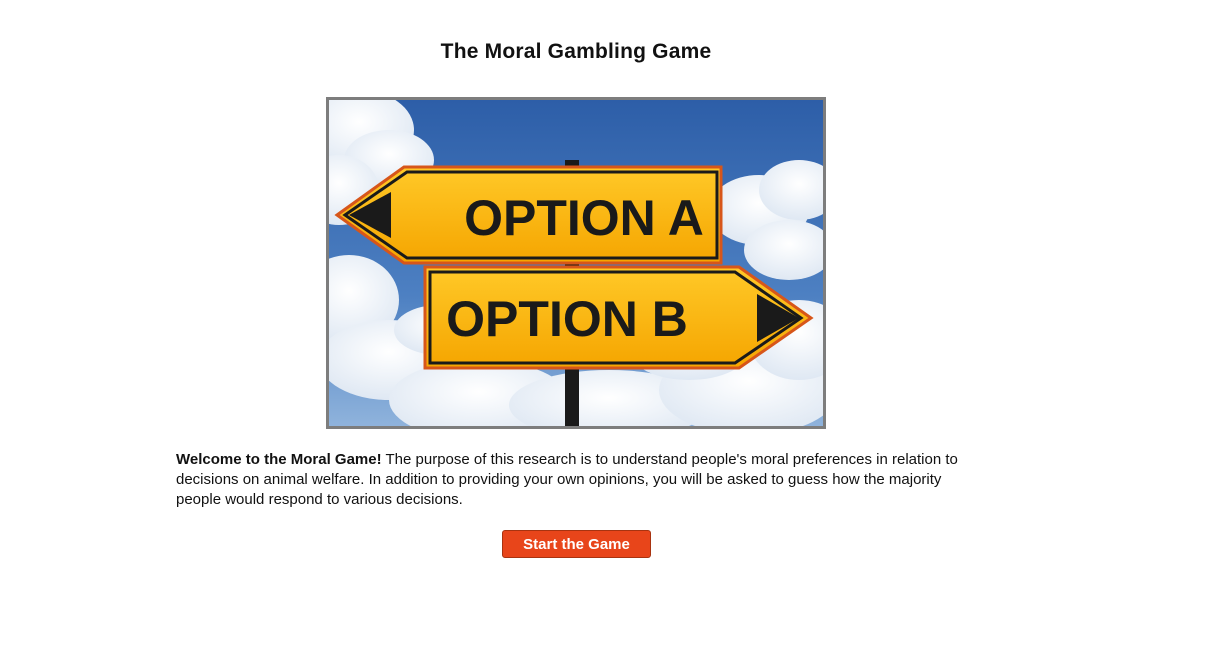 This screenshot has width=1218, height=645. I want to click on option-b-label: OPTION B, so click(567, 319).